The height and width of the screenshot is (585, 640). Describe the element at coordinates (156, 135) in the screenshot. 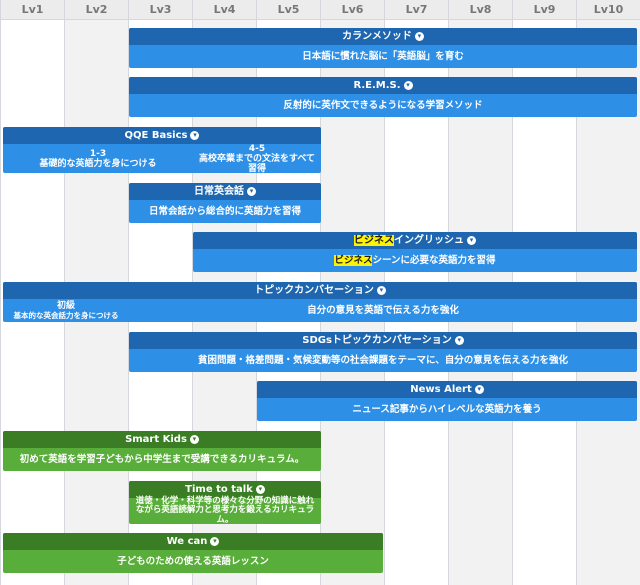

I see `course-title: QQE Basics` at that location.